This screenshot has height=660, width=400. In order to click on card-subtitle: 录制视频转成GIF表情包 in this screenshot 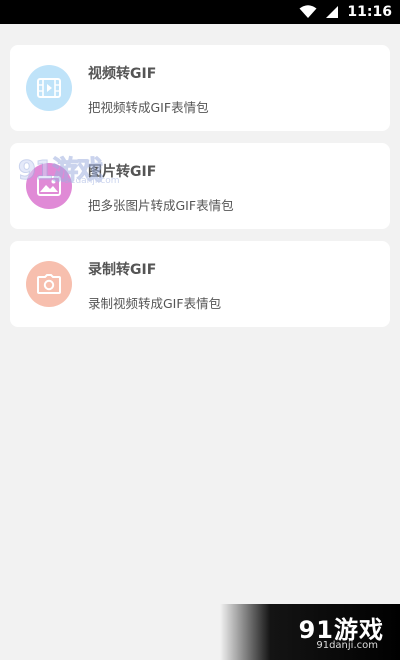, I will do `click(155, 303)`.